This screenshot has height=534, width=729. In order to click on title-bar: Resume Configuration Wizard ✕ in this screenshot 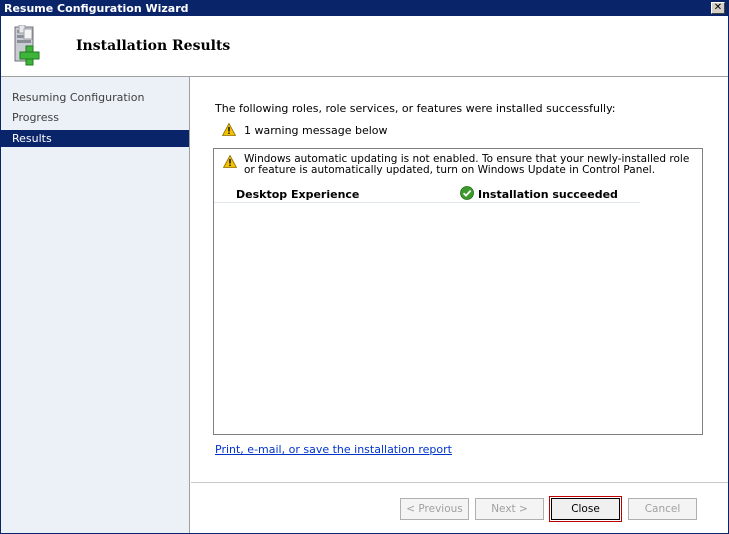, I will do `click(364, 8)`.